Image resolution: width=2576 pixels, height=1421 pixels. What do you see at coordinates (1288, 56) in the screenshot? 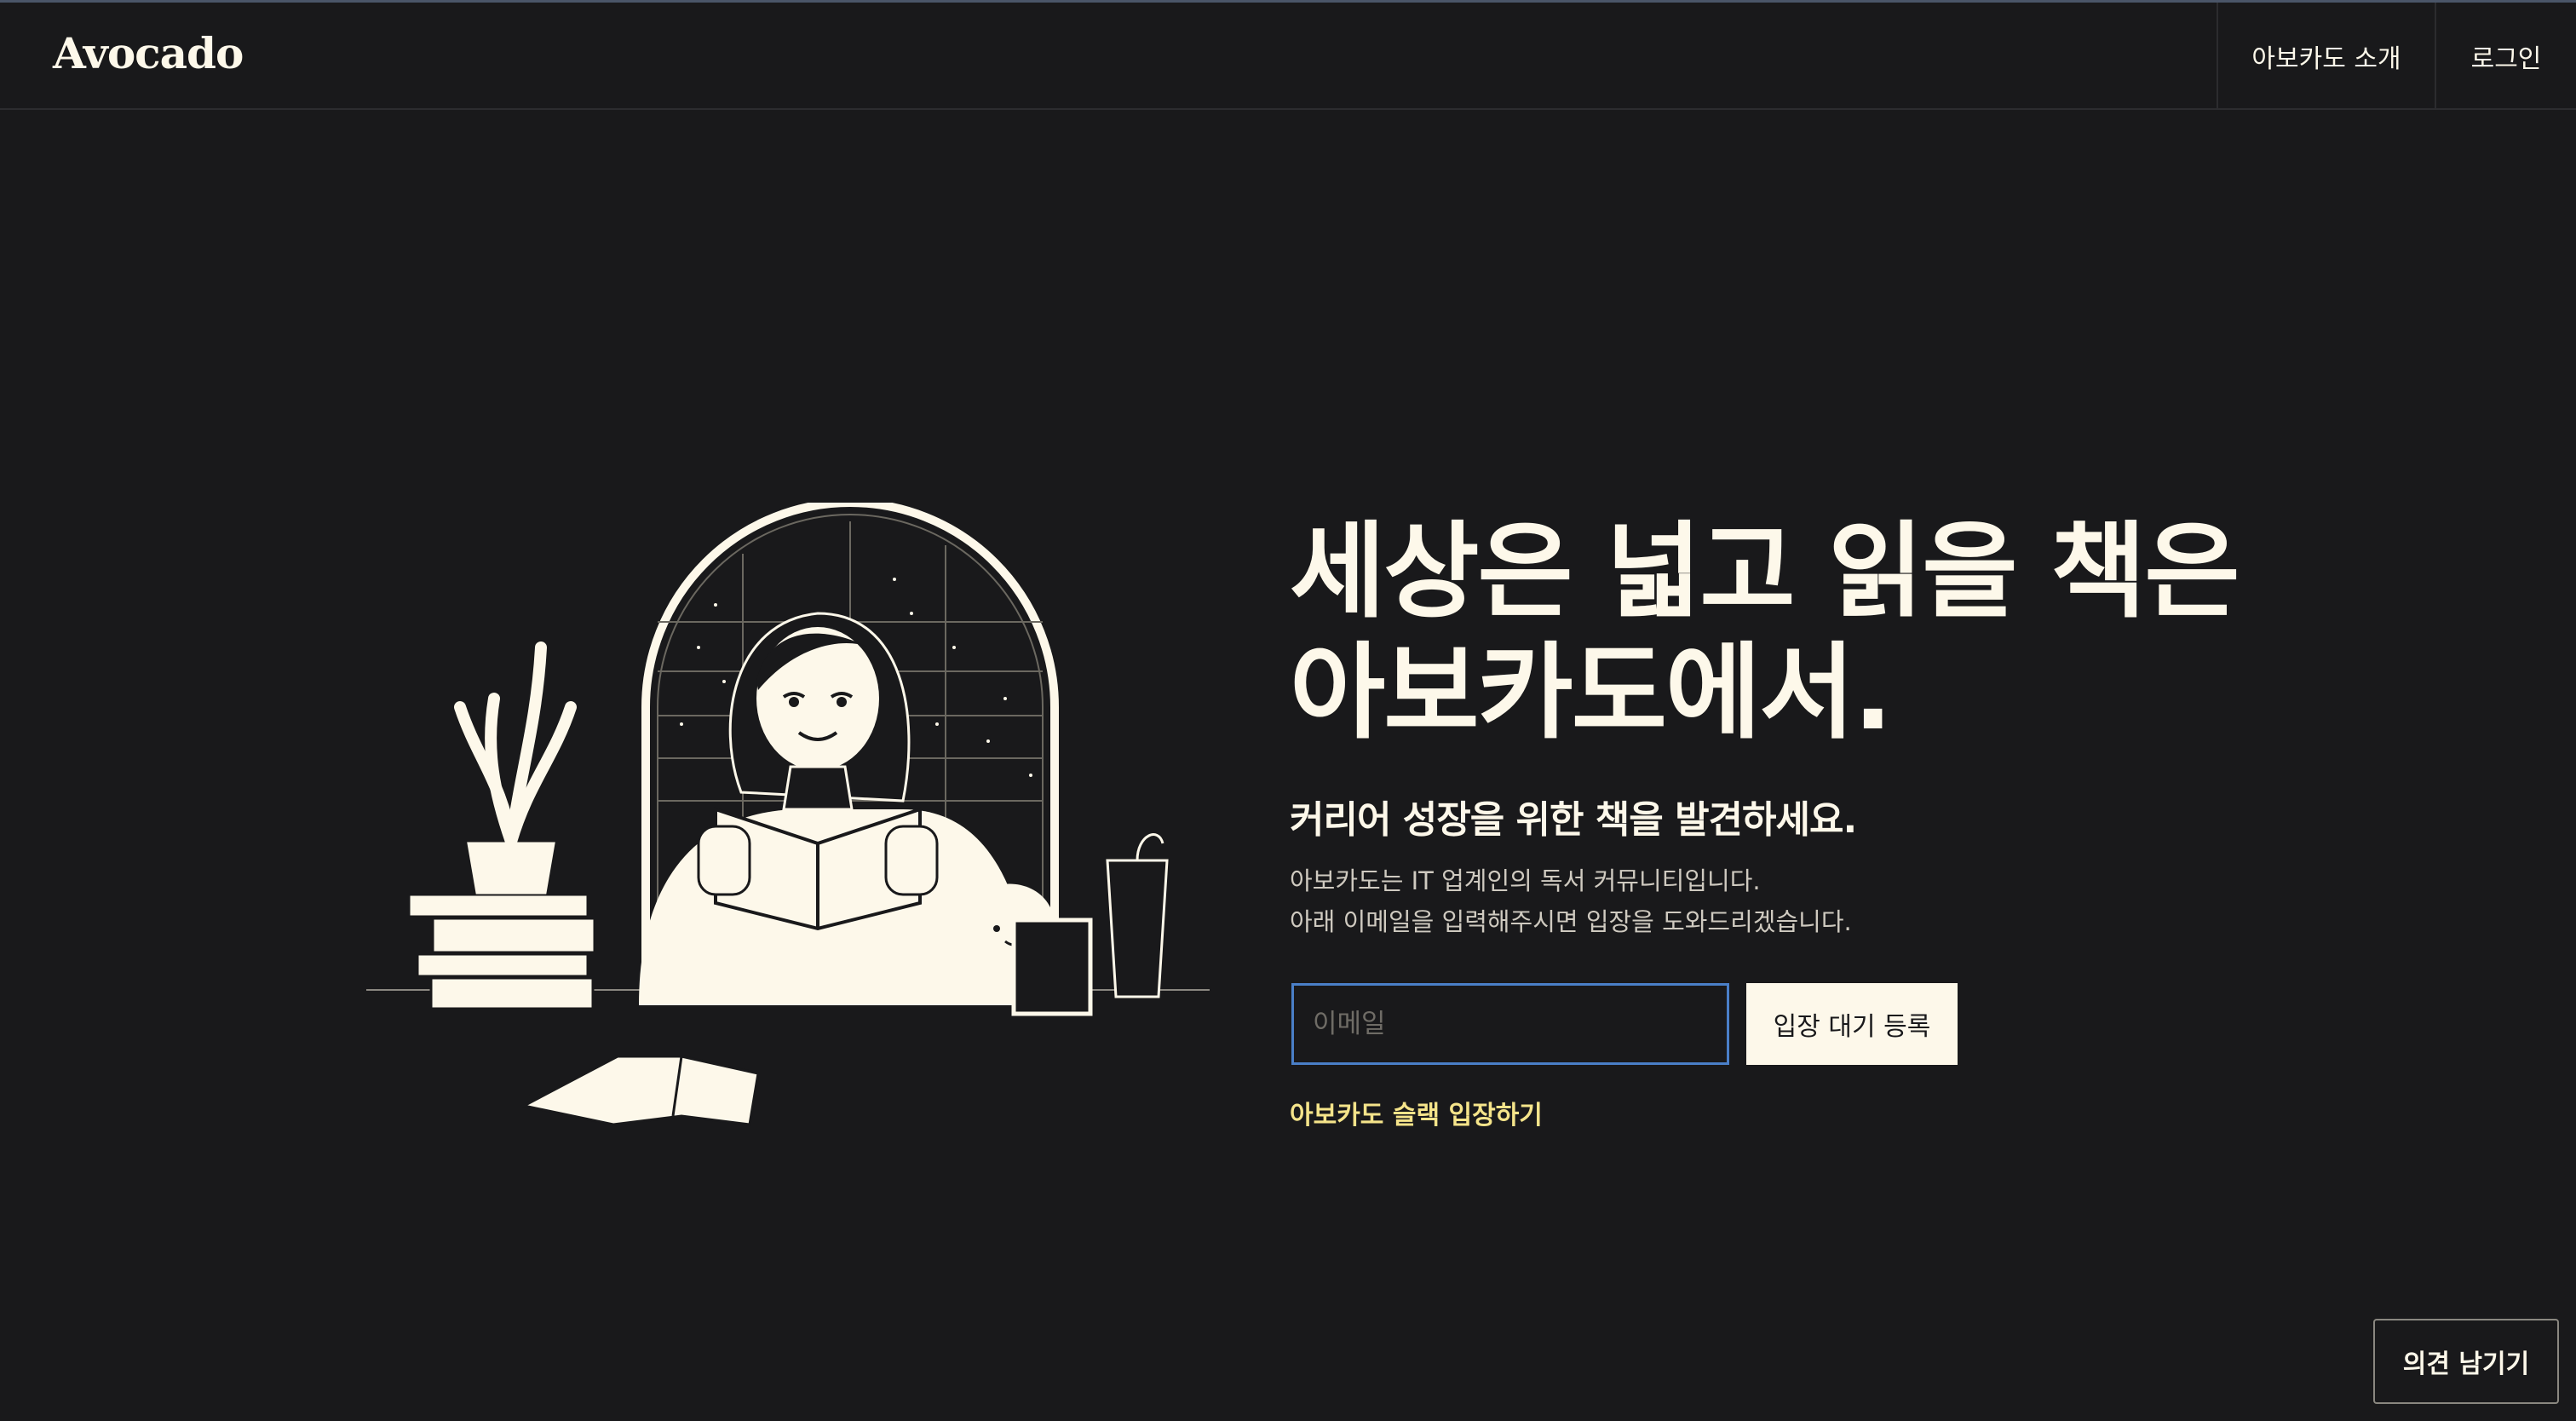
I see `site-header: Avocado 아보카도 소개 로그인` at bounding box center [1288, 56].